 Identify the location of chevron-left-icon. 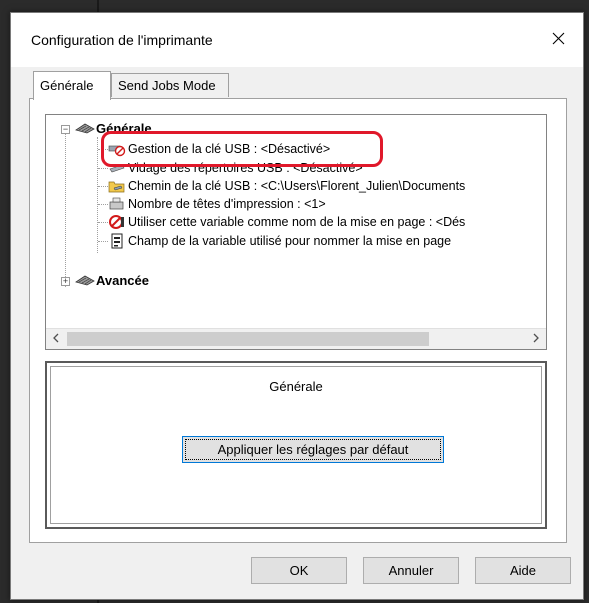
(56, 338).